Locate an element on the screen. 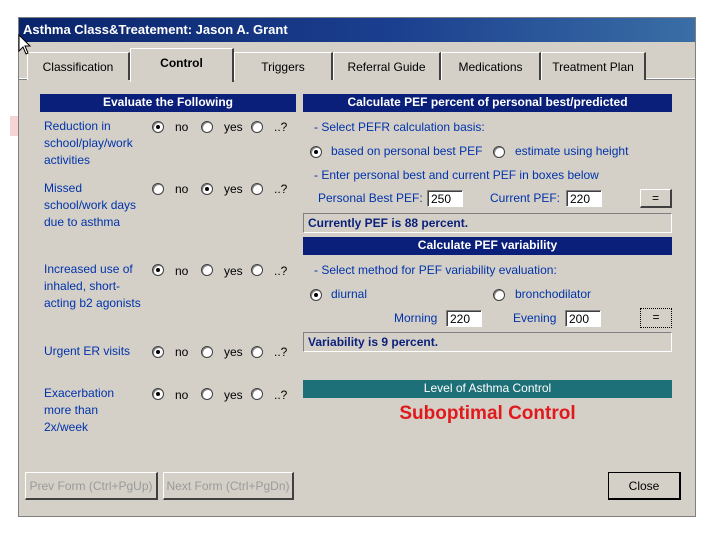 This screenshot has width=720, height=540. tab-medications: Medications is located at coordinates (491, 66).